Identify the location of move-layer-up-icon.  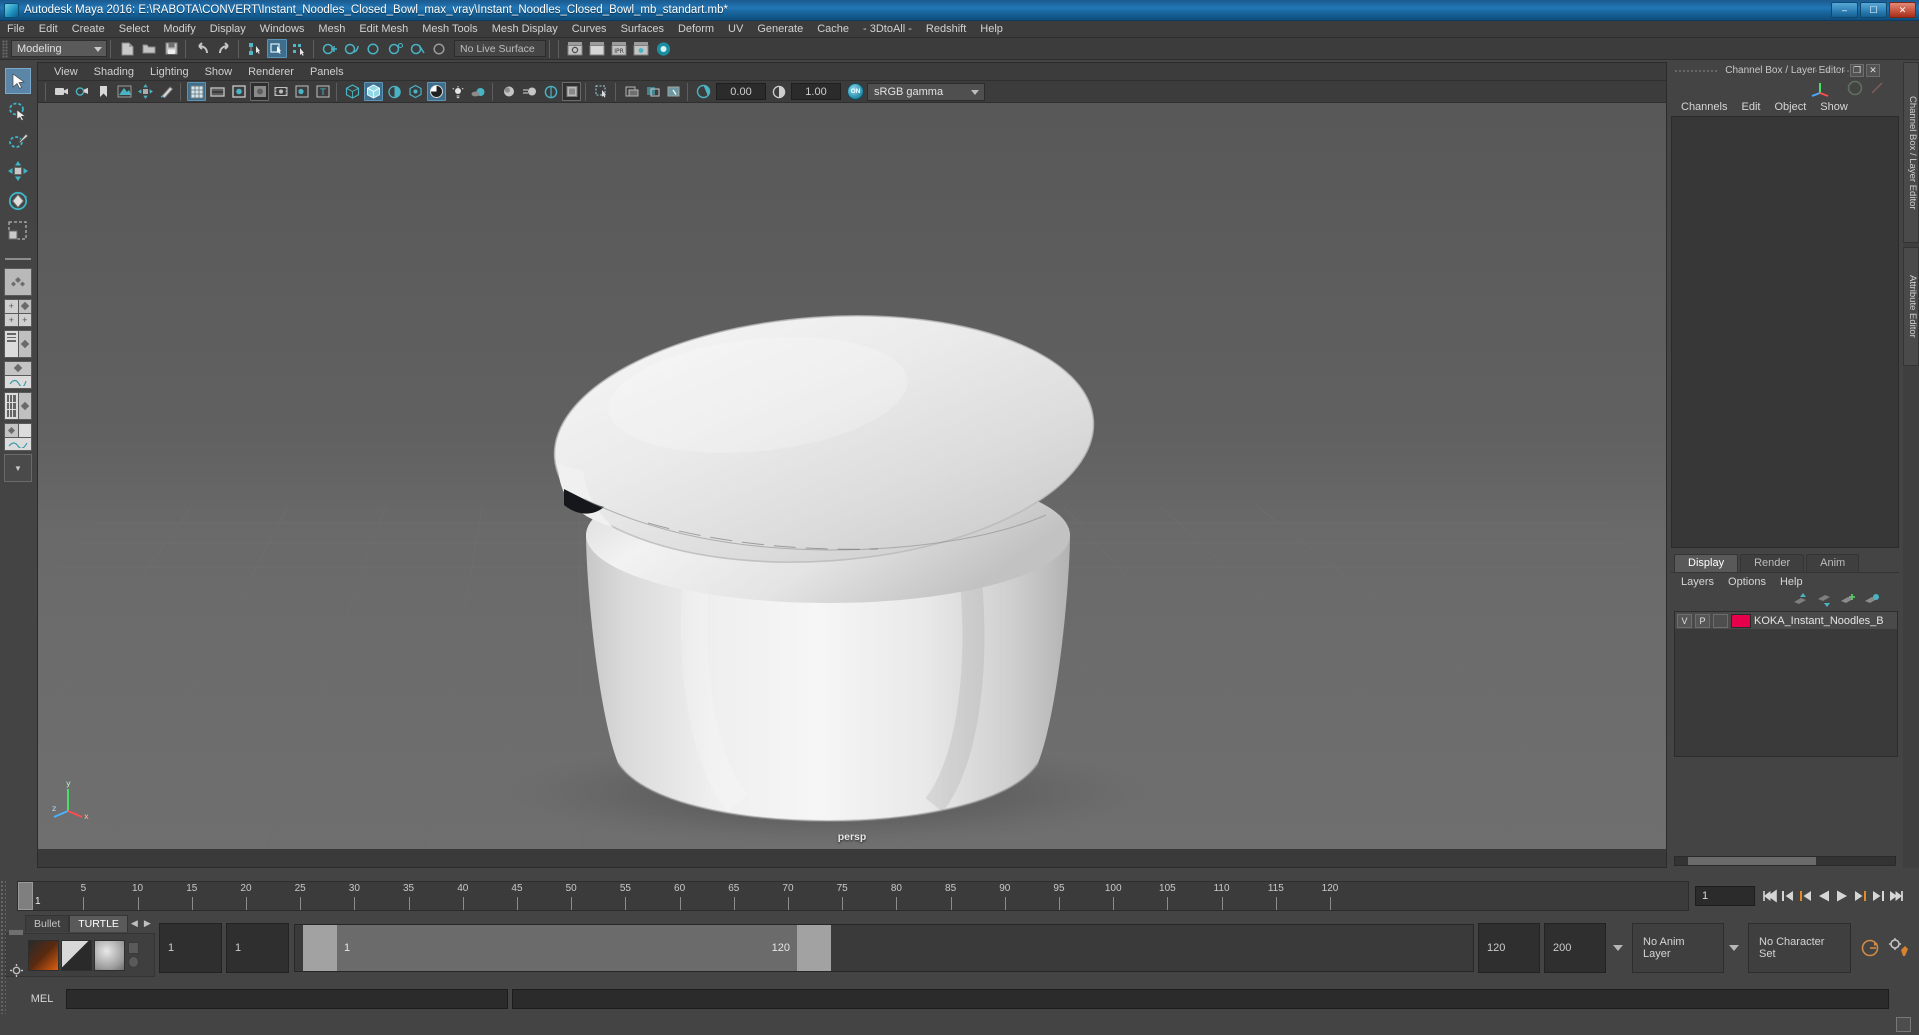
(1800, 600).